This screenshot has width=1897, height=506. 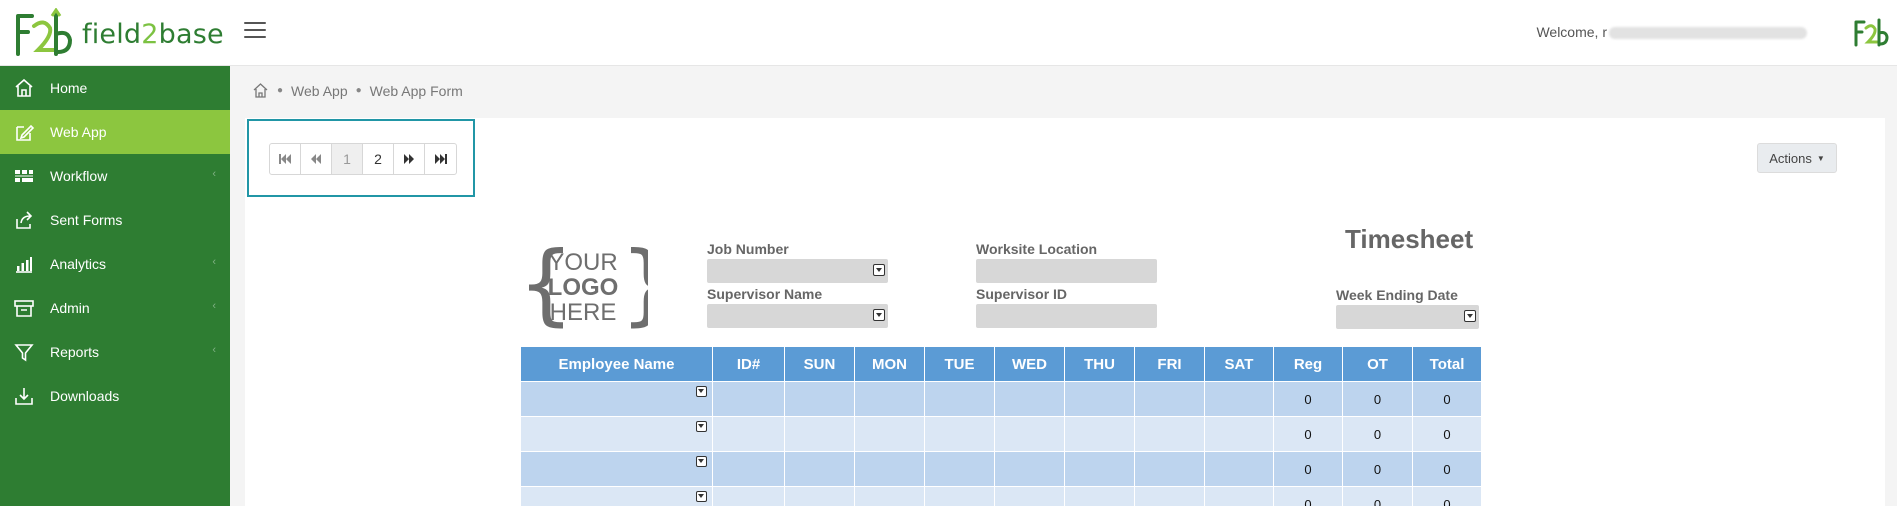 I want to click on sidebar-item-label: Home, so click(x=69, y=88).